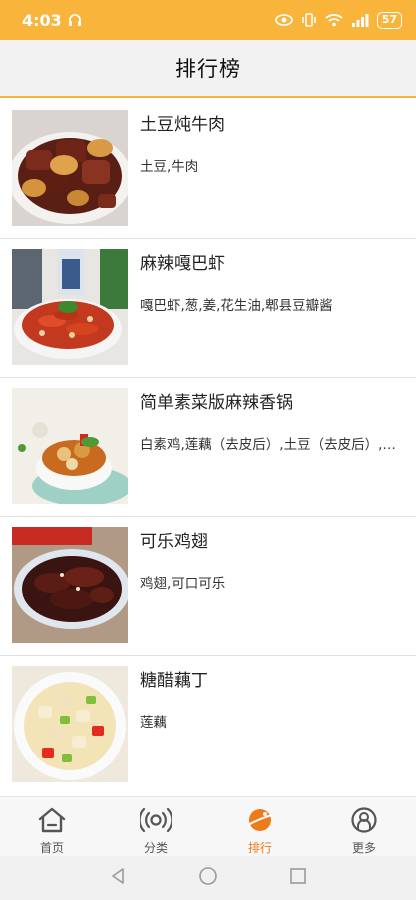  What do you see at coordinates (153, 723) in the screenshot?
I see `recipe-ingredients: 莲藕` at bounding box center [153, 723].